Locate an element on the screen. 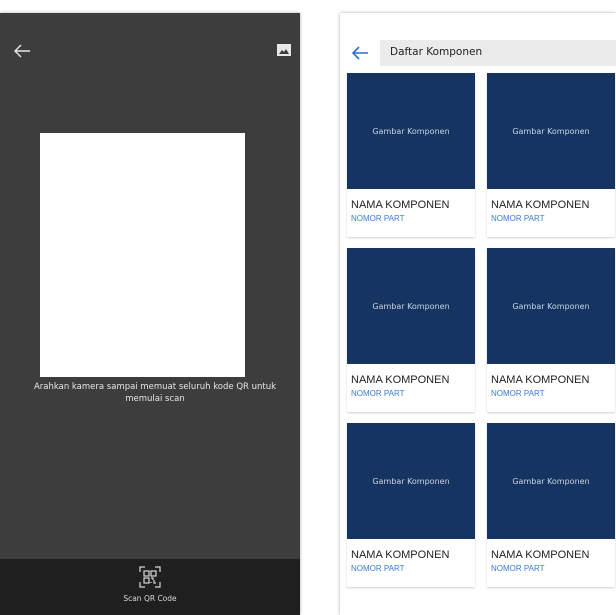 Image resolution: width=616 pixels, height=615 pixels. scan-qr-code-button: Scan QR Code is located at coordinates (150, 588).